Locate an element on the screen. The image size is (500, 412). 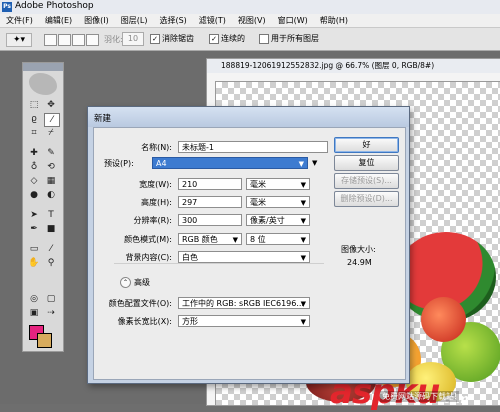
height-input: 297 is located at coordinates (210, 202).